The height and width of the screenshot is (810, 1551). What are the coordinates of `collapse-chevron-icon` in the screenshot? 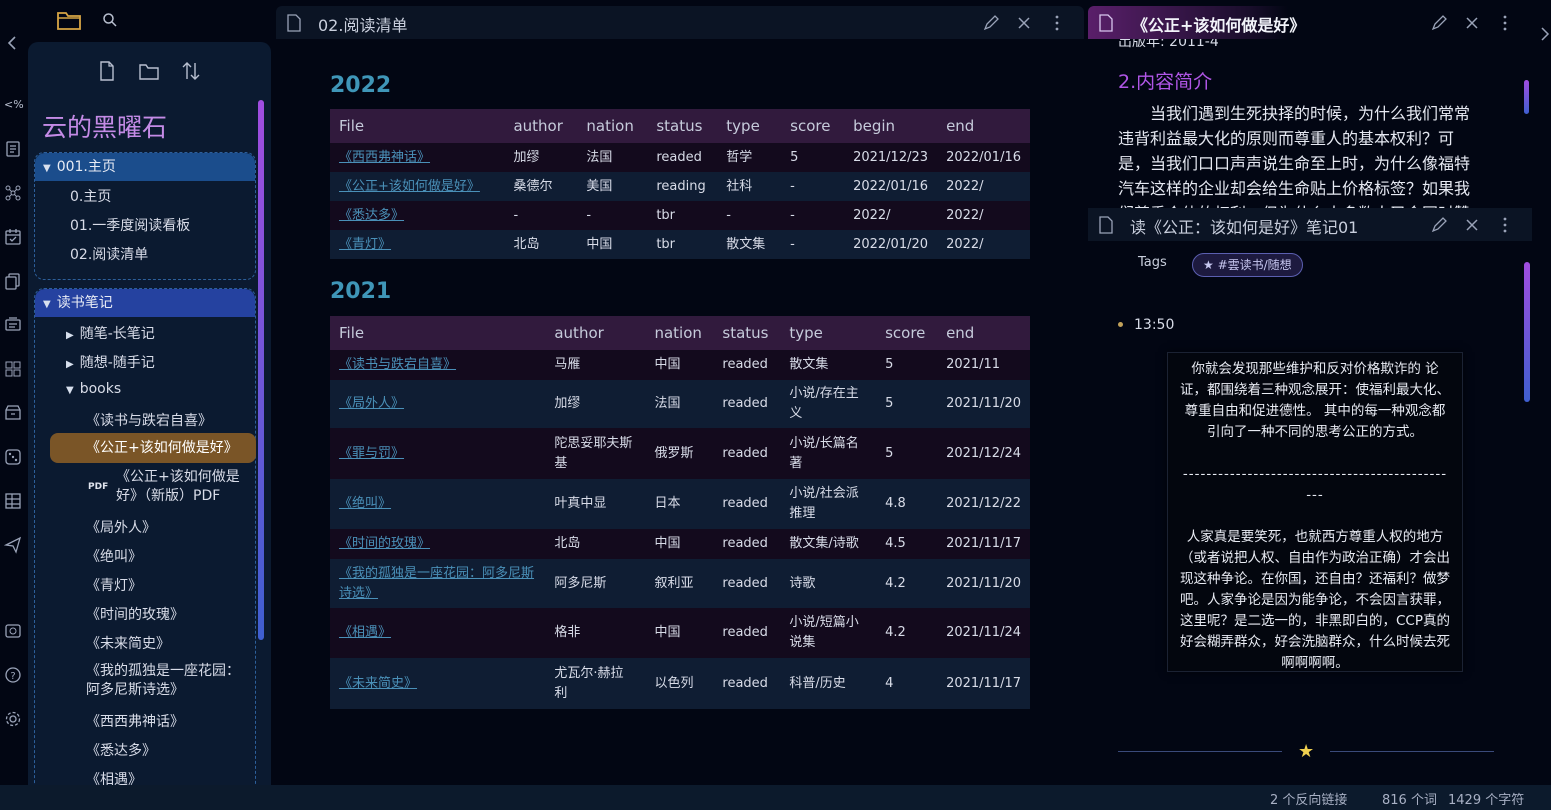 It's located at (13, 43).